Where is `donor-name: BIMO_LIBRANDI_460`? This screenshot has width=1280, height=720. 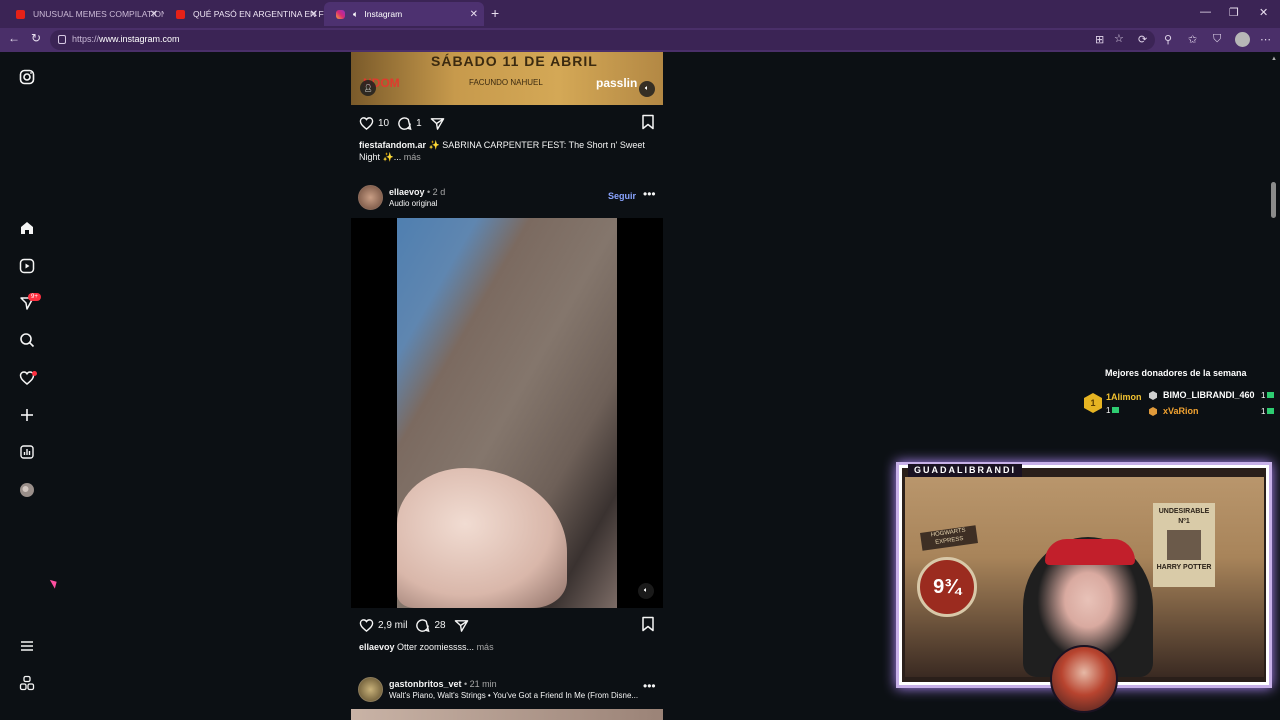 donor-name: BIMO_LIBRANDI_460 is located at coordinates (1209, 395).